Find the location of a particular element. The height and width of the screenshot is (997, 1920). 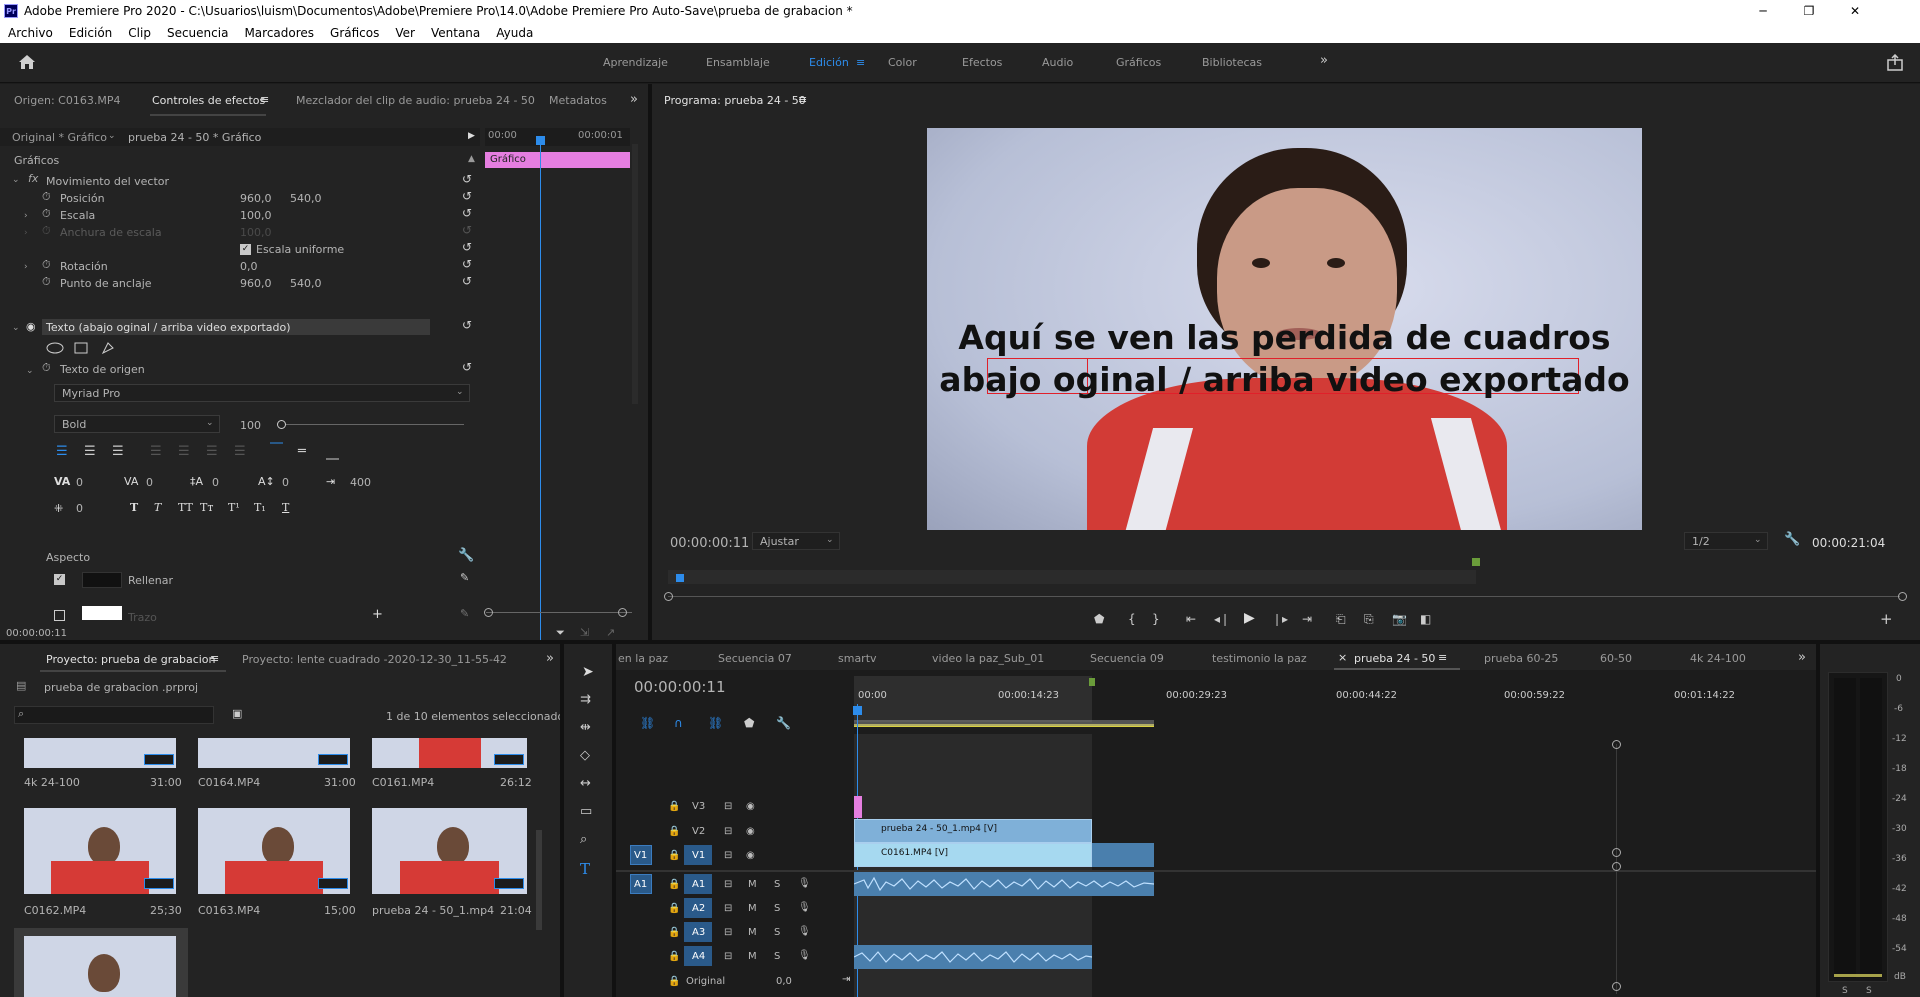

ec-zoom-handle-left is located at coordinates (488, 612).